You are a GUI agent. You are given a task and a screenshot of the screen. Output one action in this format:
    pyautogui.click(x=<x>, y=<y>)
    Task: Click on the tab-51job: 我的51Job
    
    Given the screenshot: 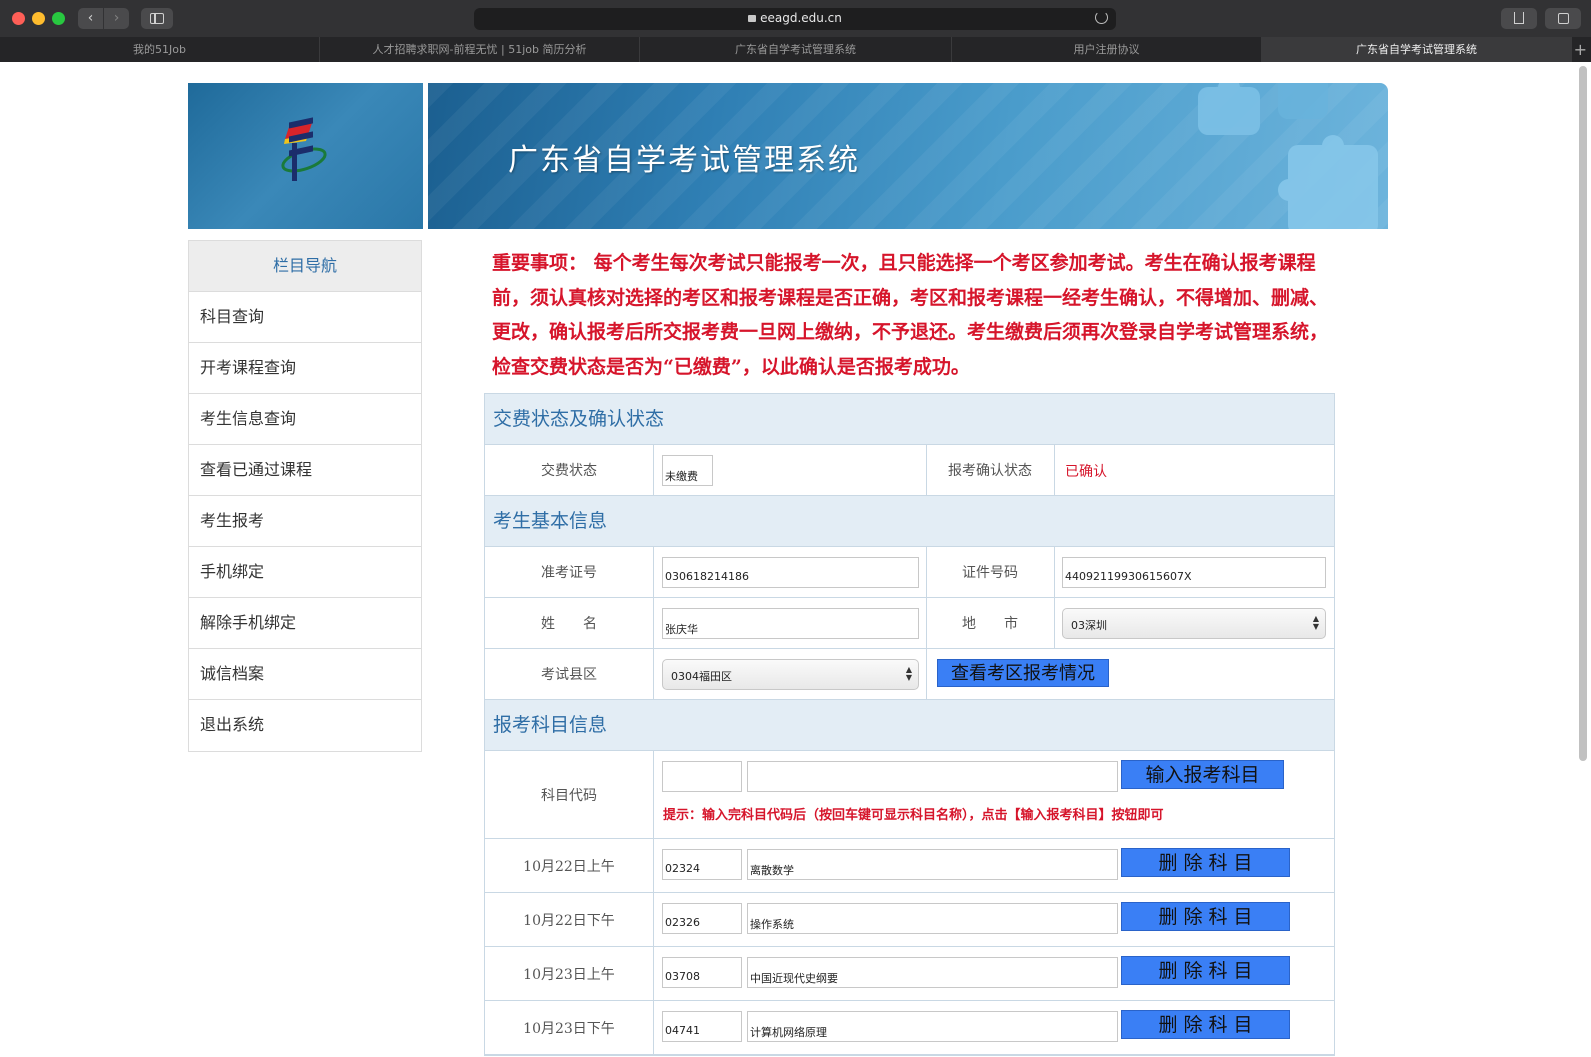 What is the action you would take?
    pyautogui.click(x=160, y=49)
    